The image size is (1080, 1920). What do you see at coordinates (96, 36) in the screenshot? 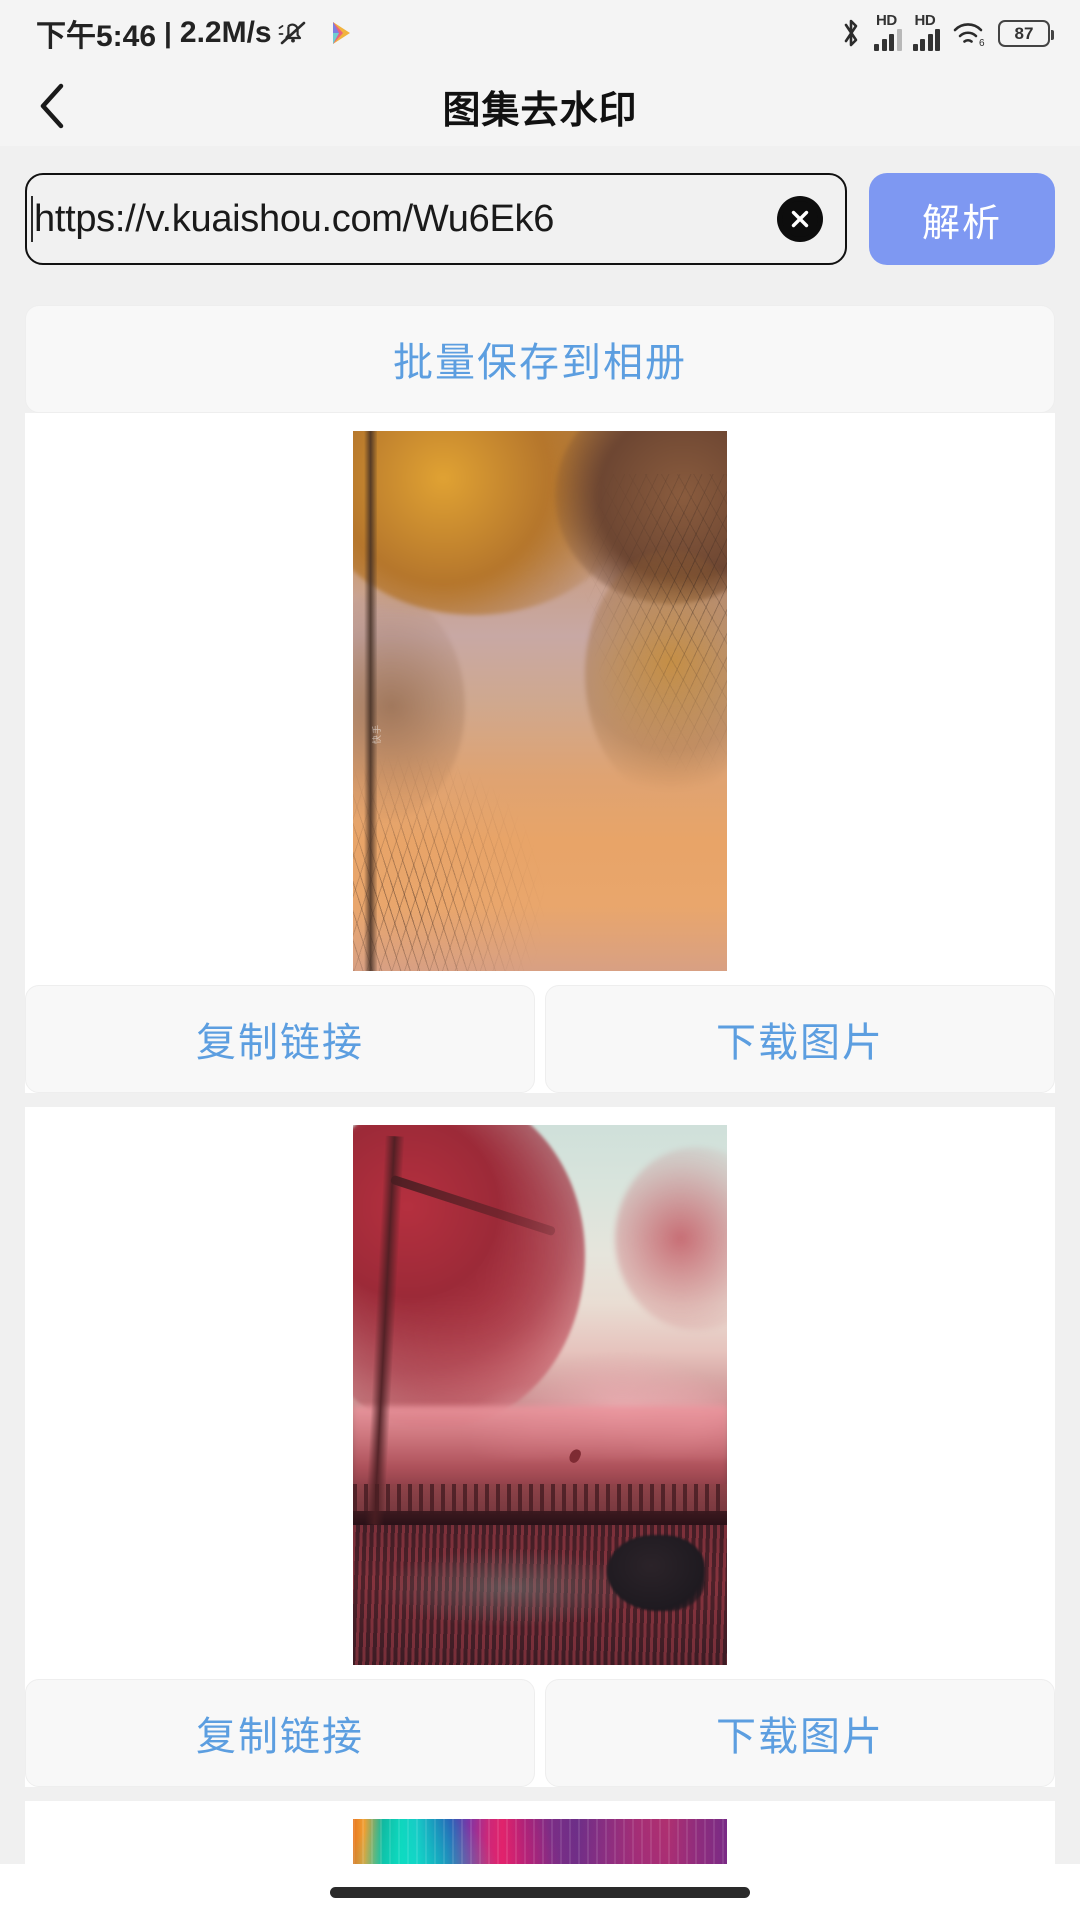
I see `status-time: 下午5:46` at bounding box center [96, 36].